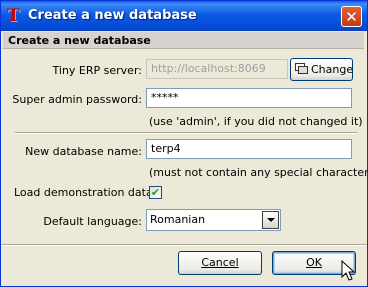 The width and height of the screenshot is (368, 287). I want to click on demo-data-checkbox: ✔, so click(155, 192).